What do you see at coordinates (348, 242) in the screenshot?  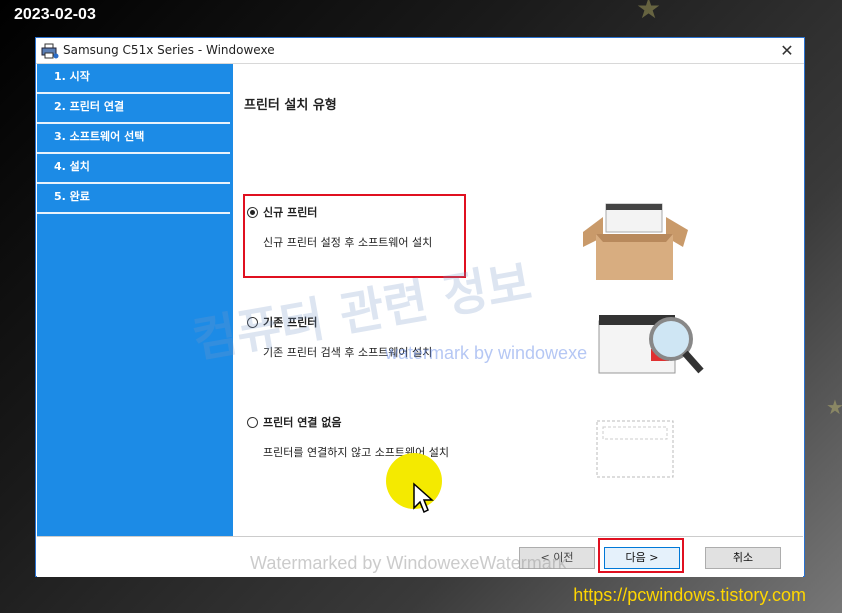 I see `option-description: 신규 프린터 설정 후 소프트웨어 설치` at bounding box center [348, 242].